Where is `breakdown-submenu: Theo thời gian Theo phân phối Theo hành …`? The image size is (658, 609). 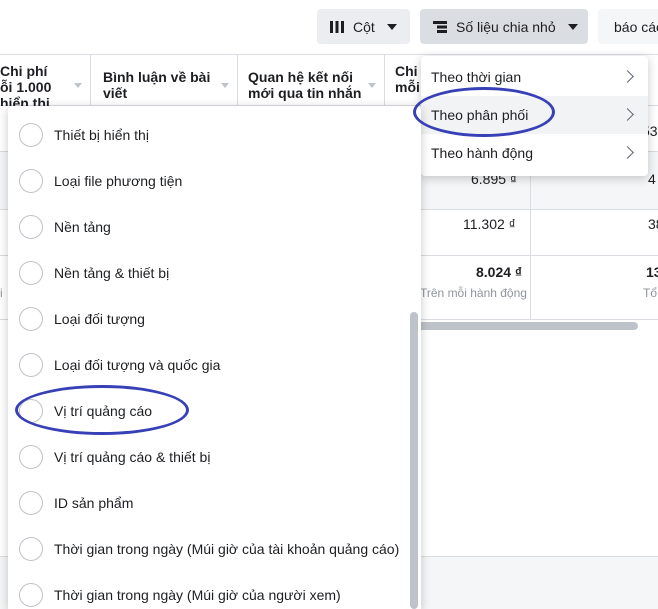 breakdown-submenu: Theo thời gian Theo phân phối Theo hành … is located at coordinates (534, 116).